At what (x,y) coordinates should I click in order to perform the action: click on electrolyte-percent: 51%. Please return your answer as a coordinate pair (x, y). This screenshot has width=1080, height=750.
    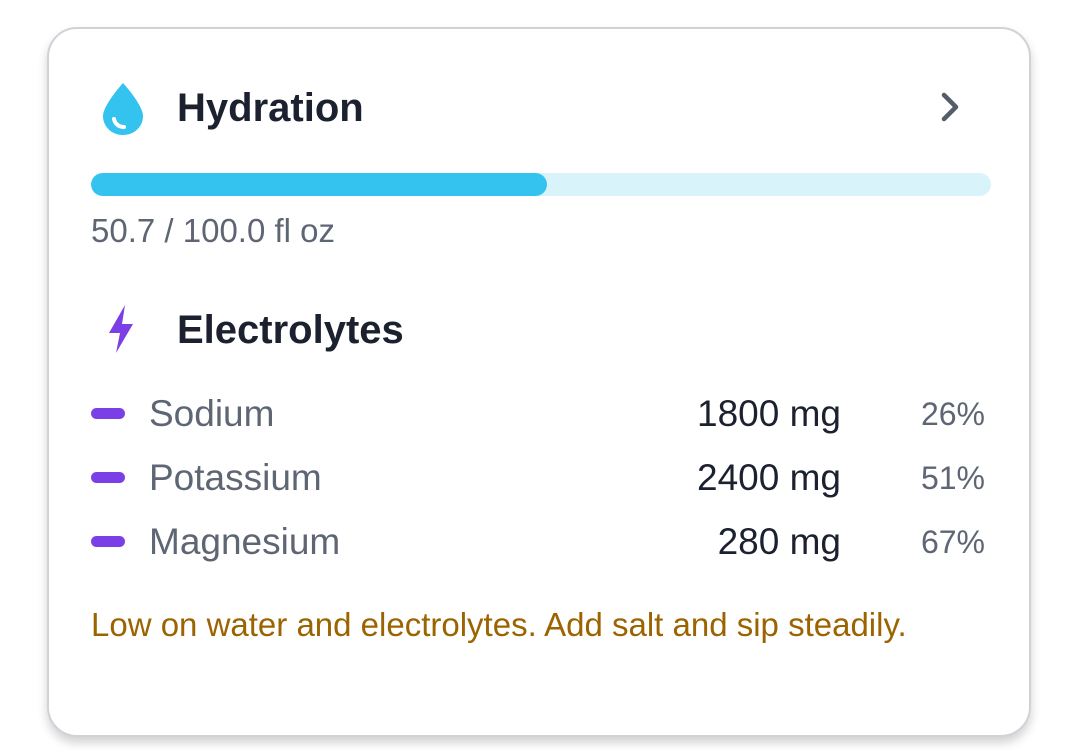
    Looking at the image, I should click on (952, 478).